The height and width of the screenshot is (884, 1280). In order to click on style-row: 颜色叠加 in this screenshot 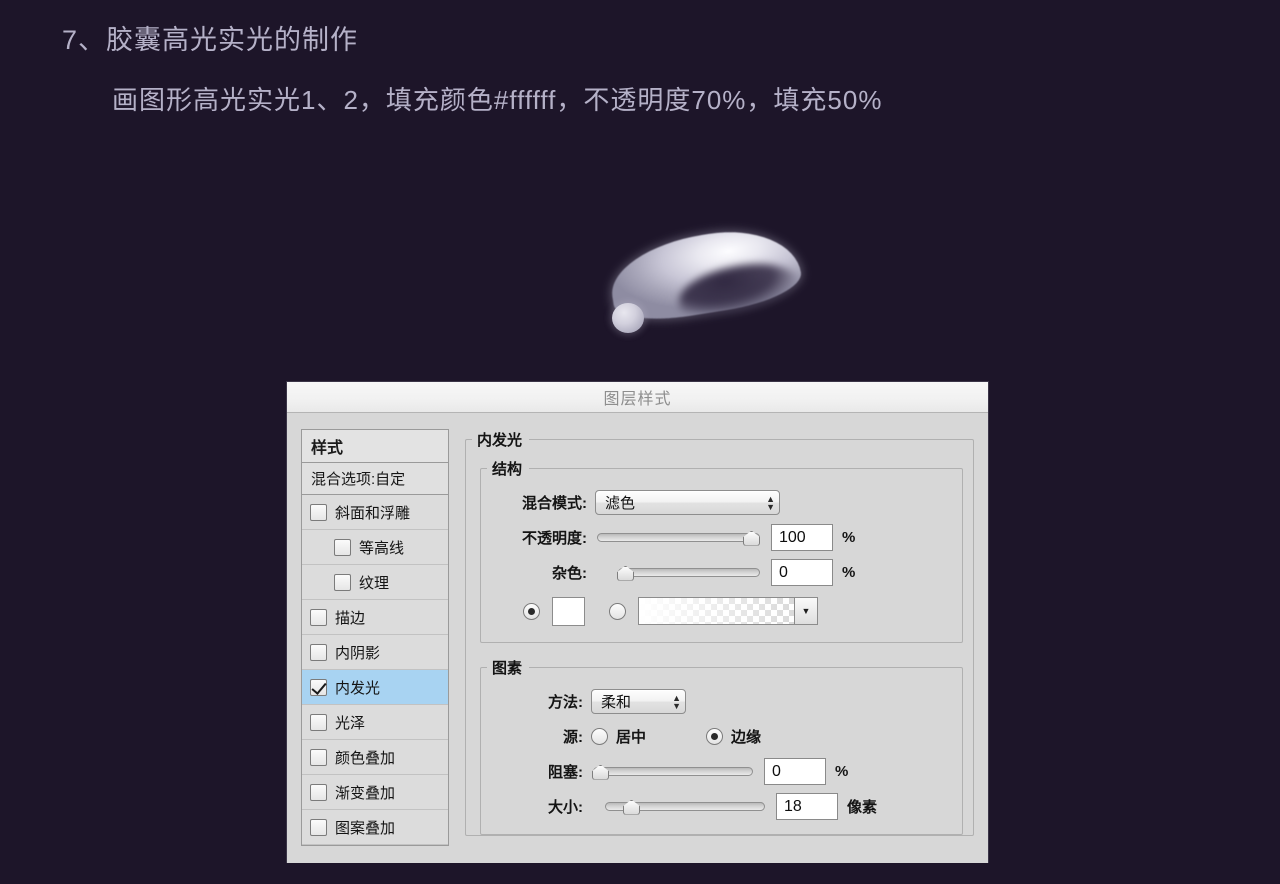, I will do `click(375, 757)`.